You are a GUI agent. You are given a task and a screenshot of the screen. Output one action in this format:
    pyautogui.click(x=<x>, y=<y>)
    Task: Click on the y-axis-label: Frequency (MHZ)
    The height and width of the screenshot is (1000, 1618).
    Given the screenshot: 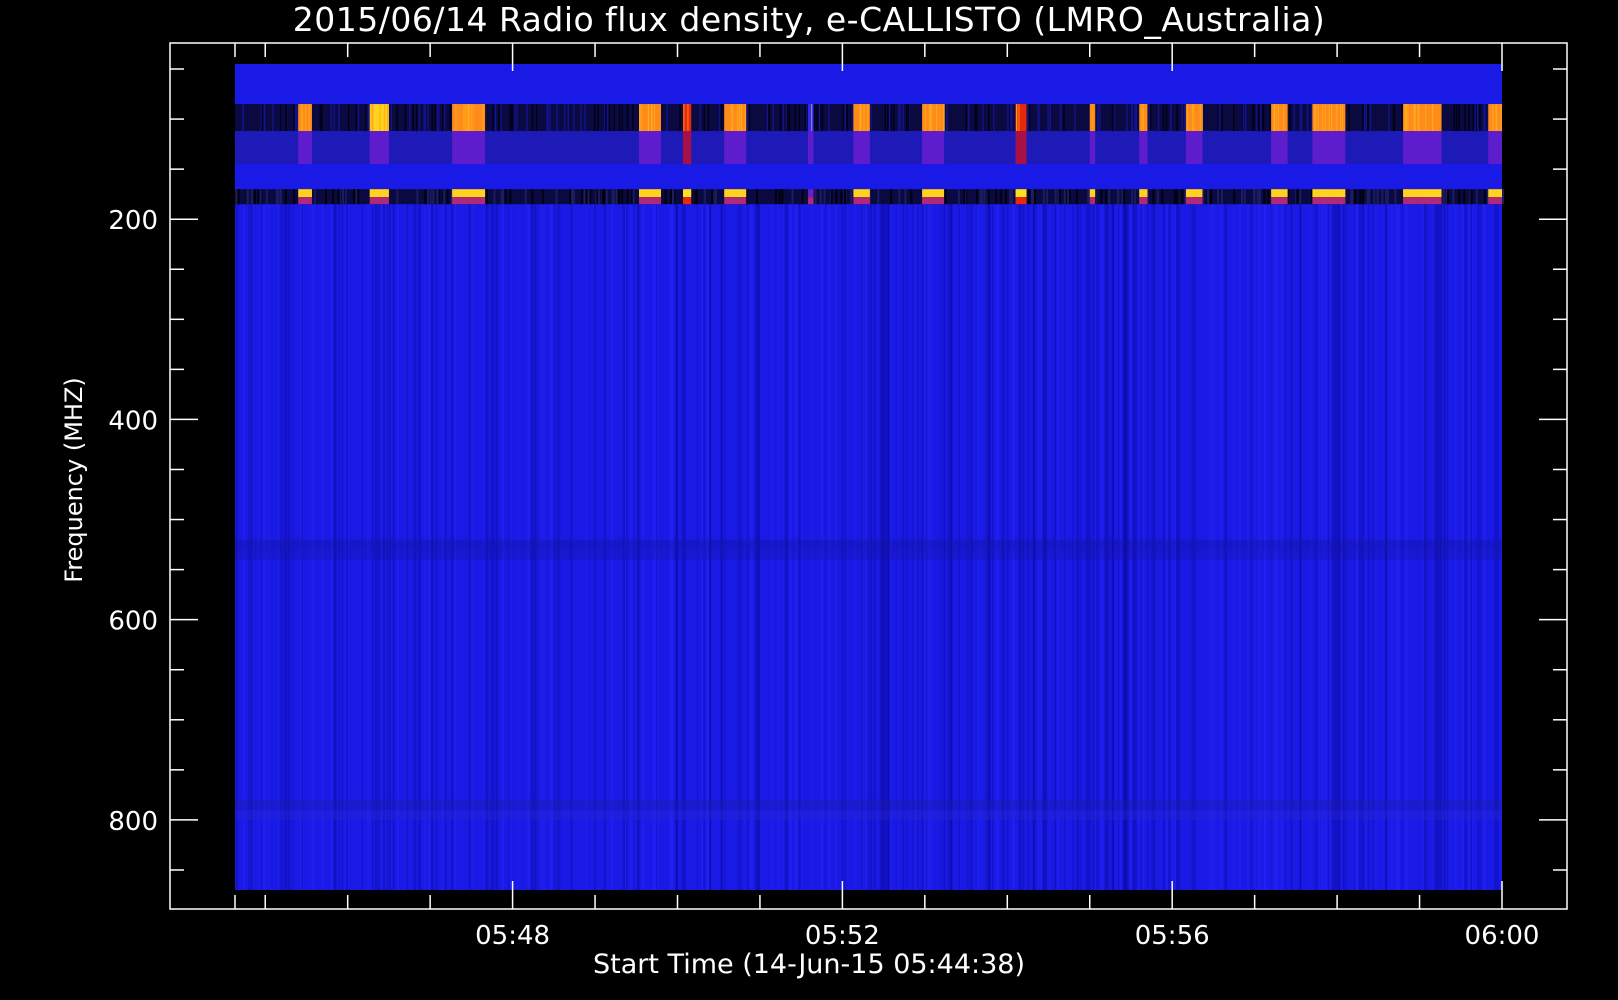 What is the action you would take?
    pyautogui.click(x=74, y=480)
    